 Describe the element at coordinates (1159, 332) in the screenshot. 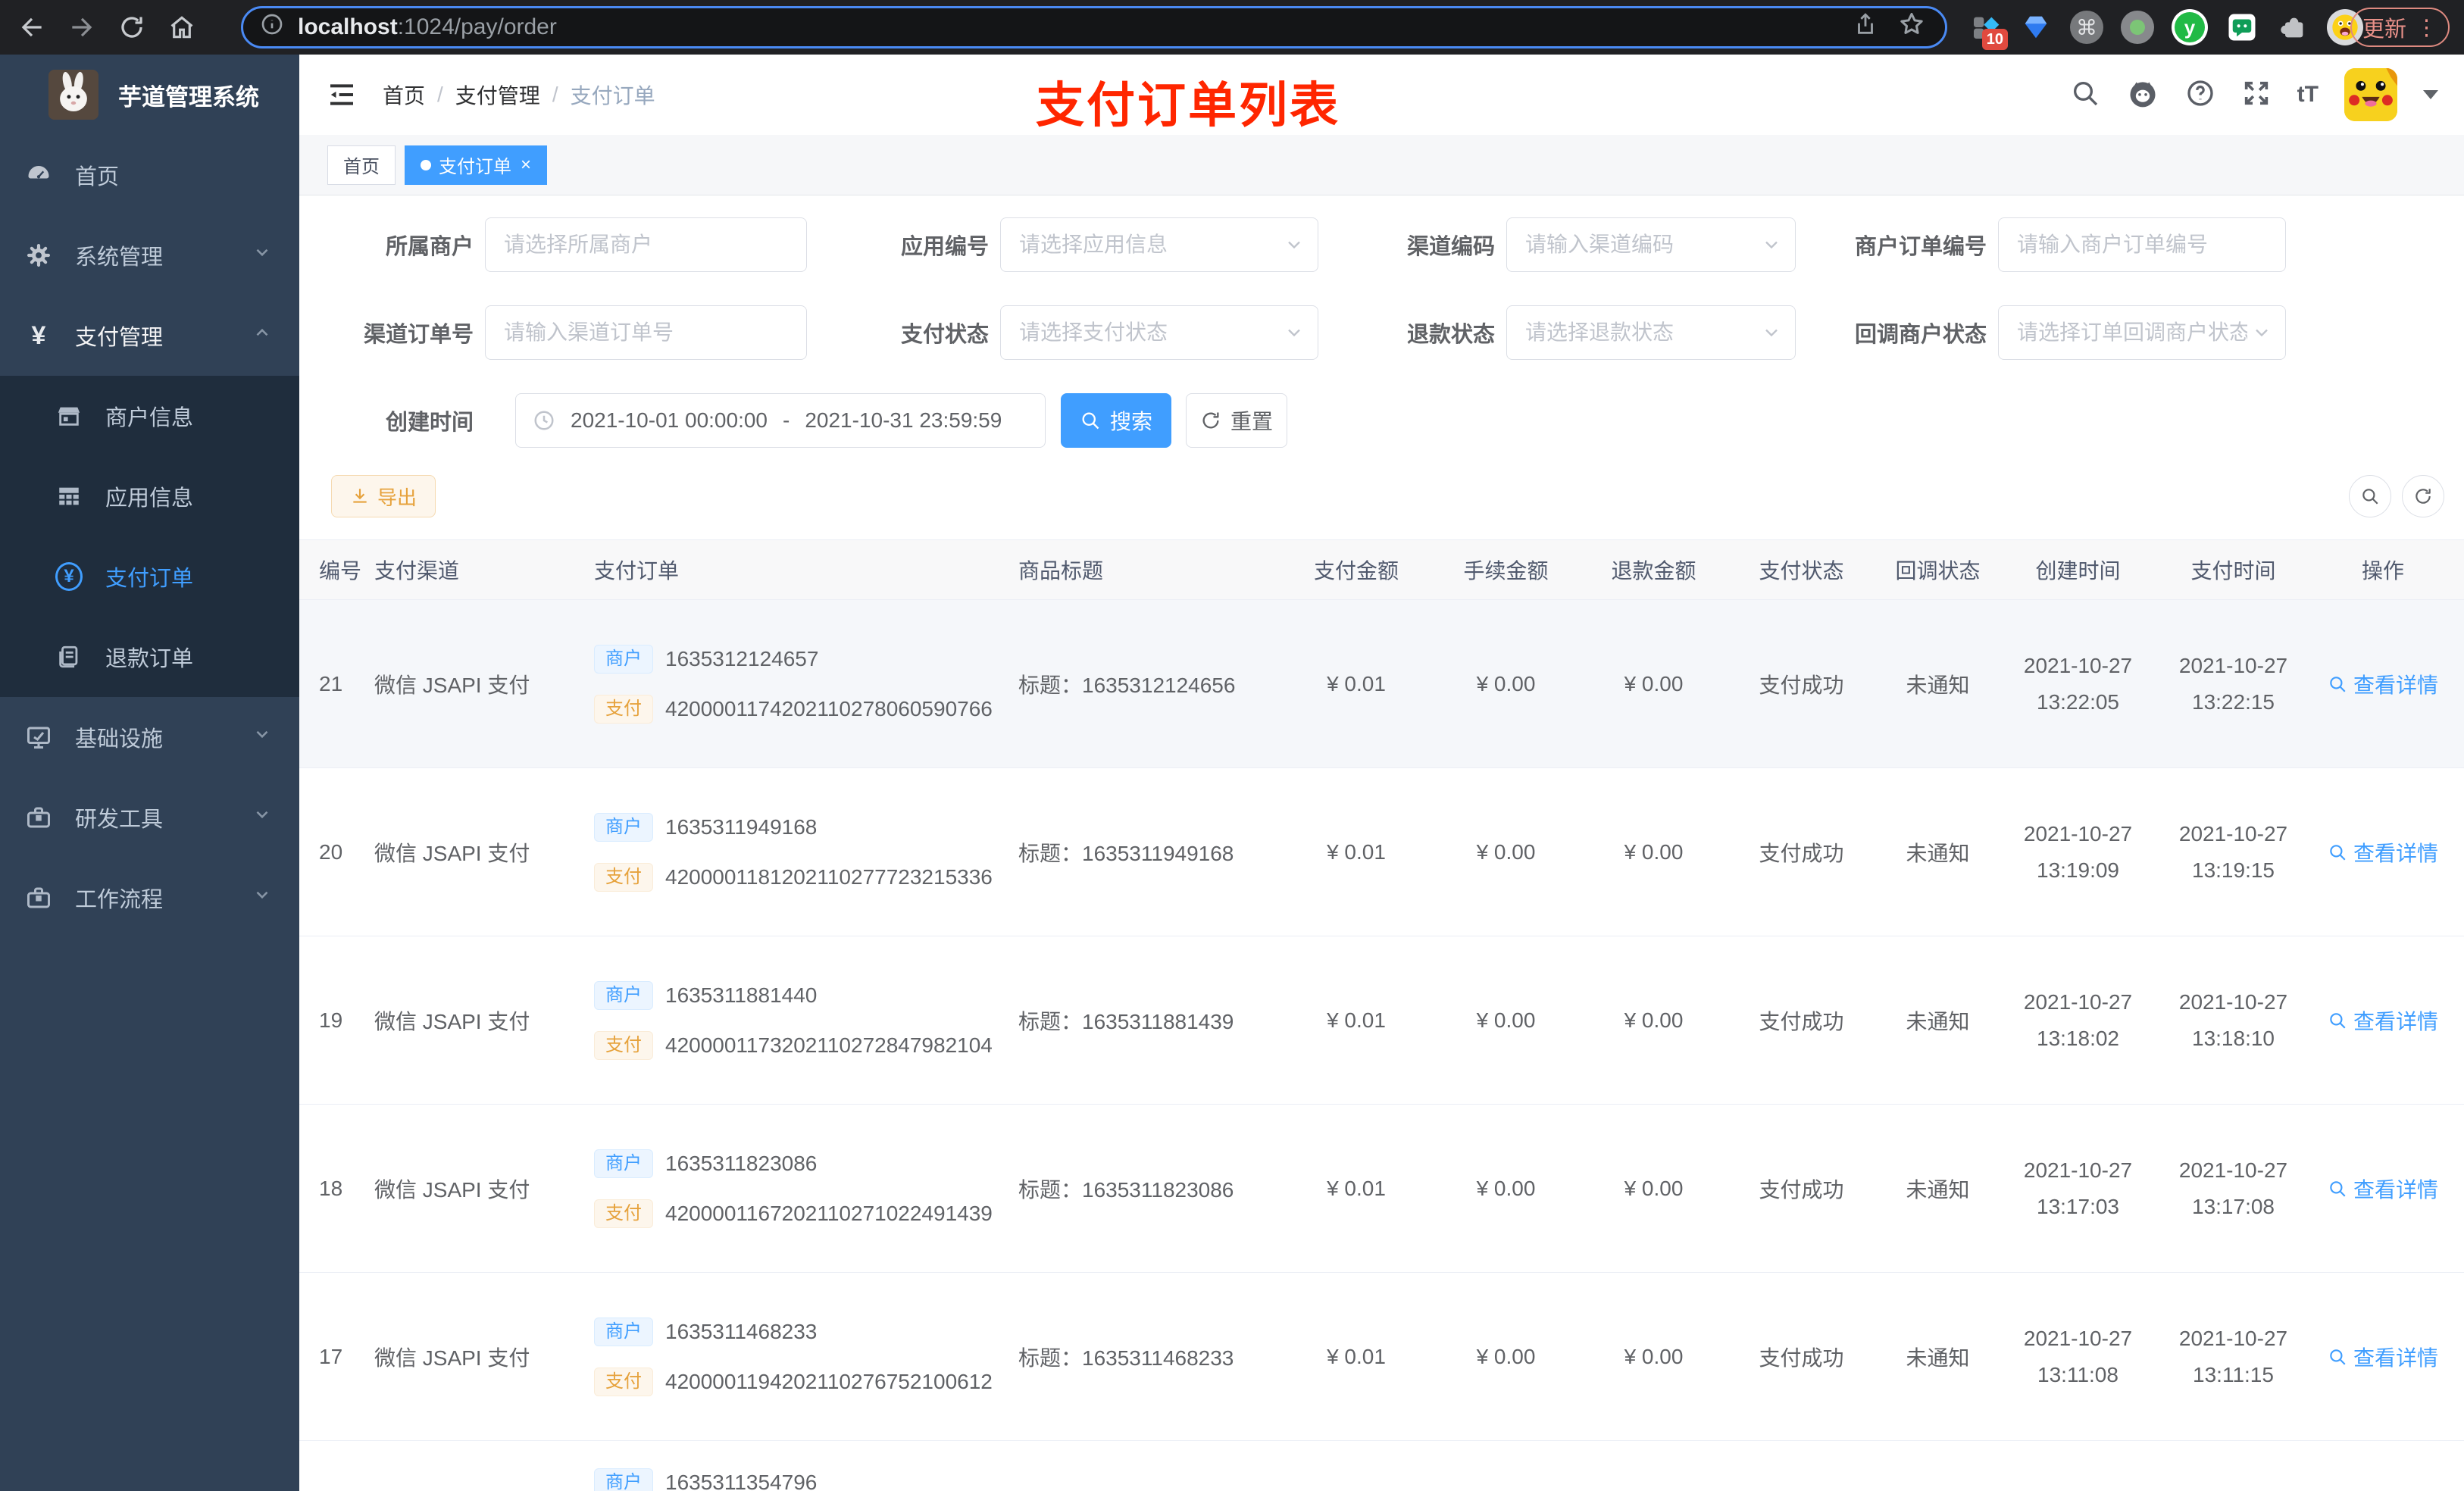

I see `pay-status-select` at that location.